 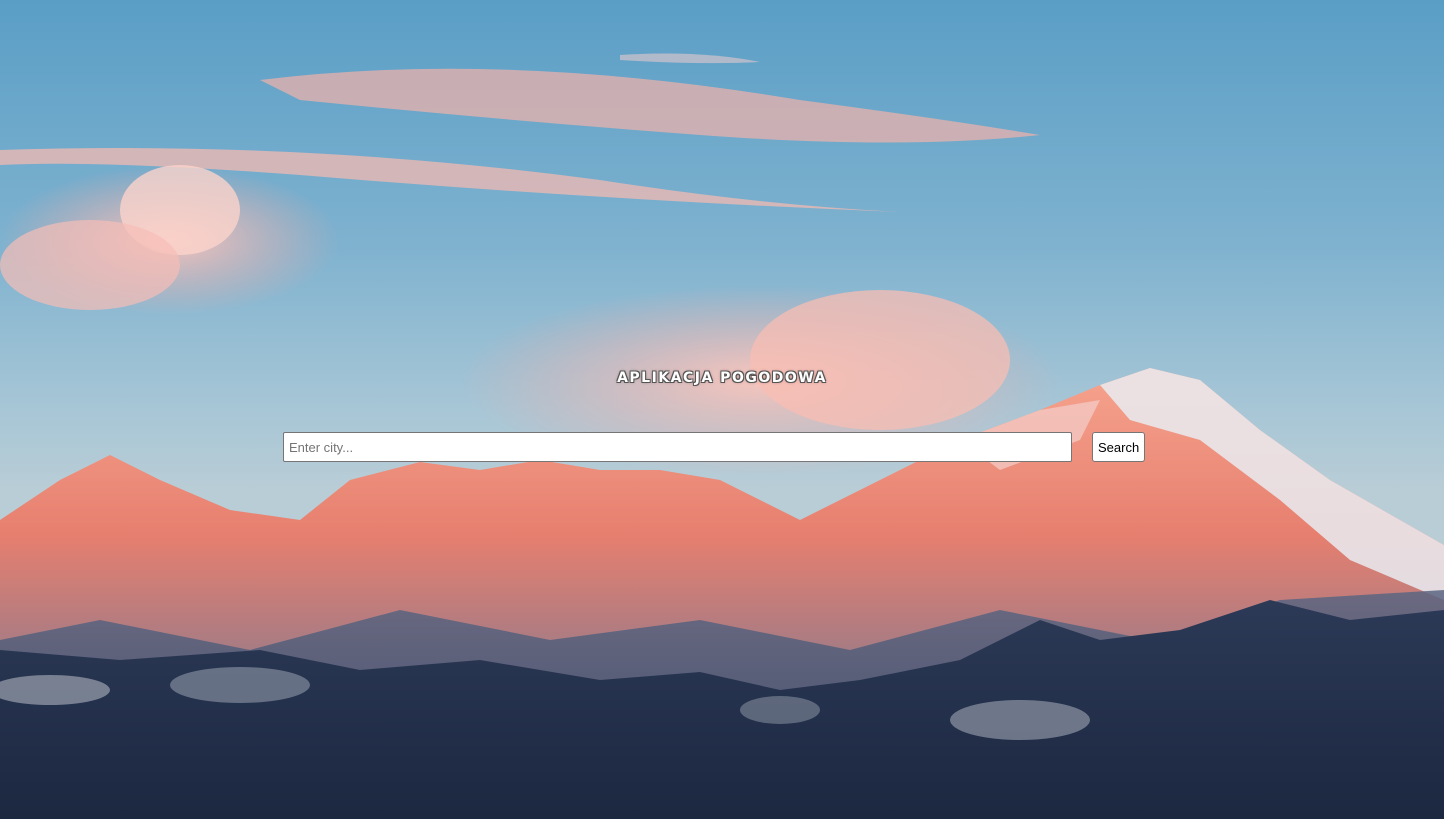 I want to click on city-search-input, so click(x=677, y=447).